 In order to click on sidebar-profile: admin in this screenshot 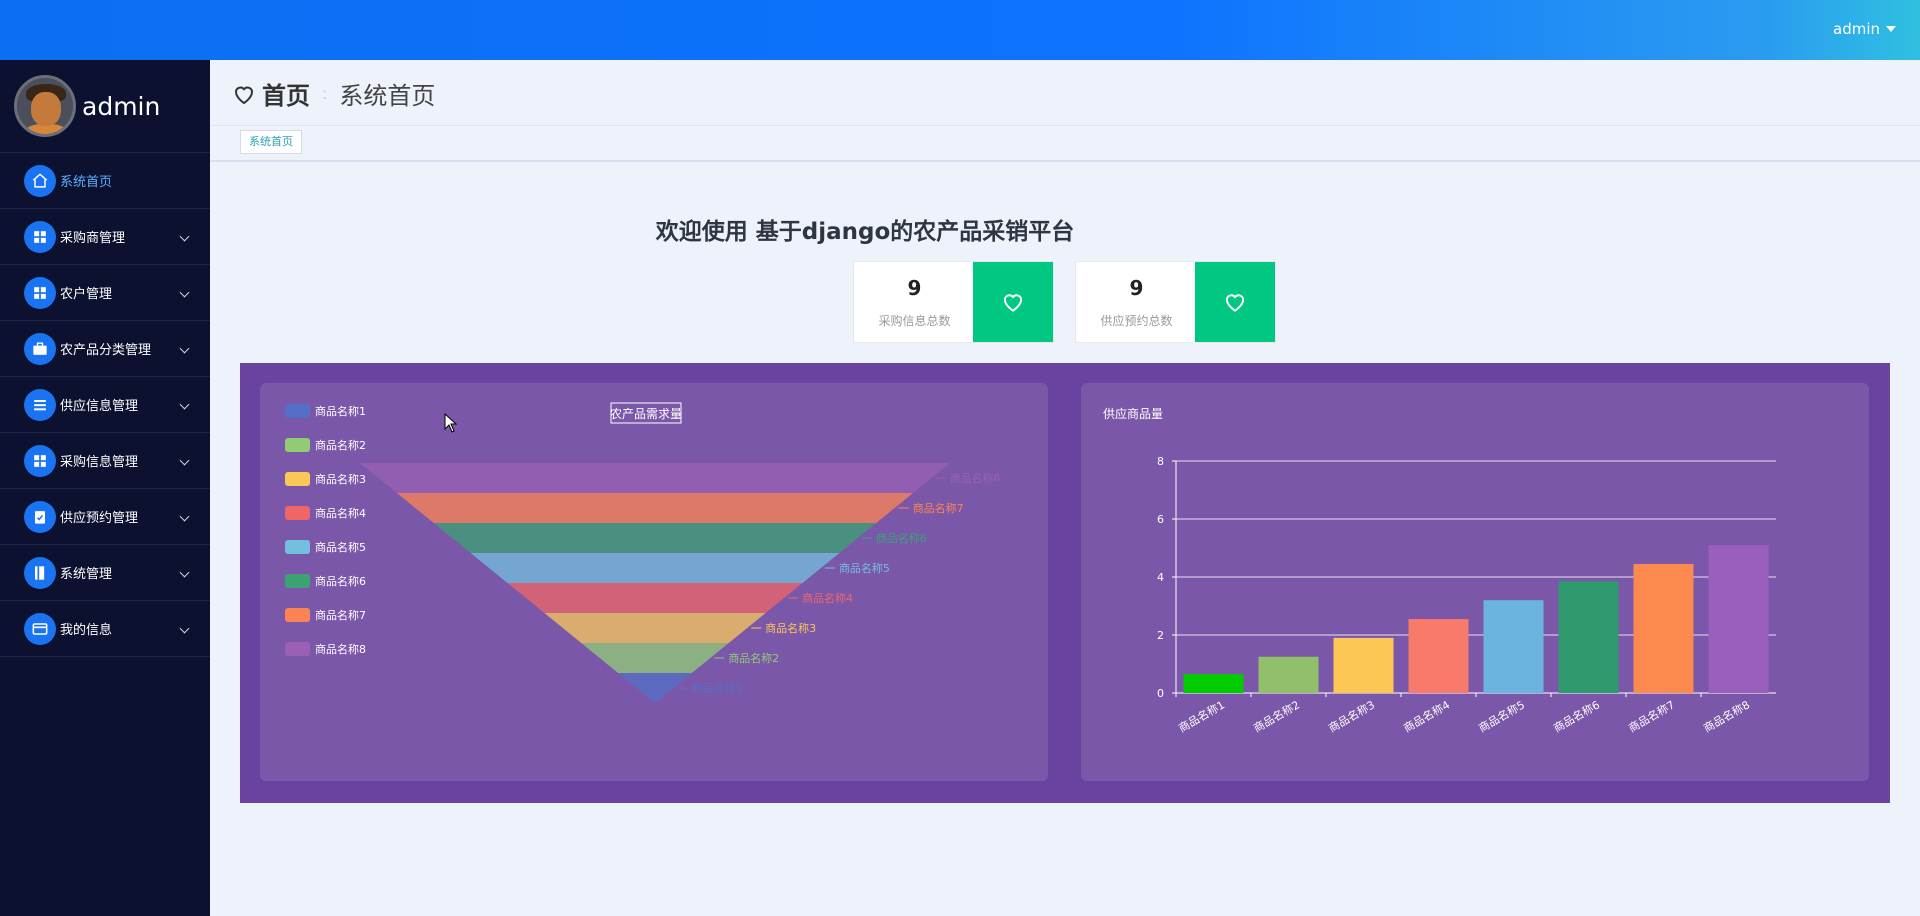, I will do `click(105, 106)`.